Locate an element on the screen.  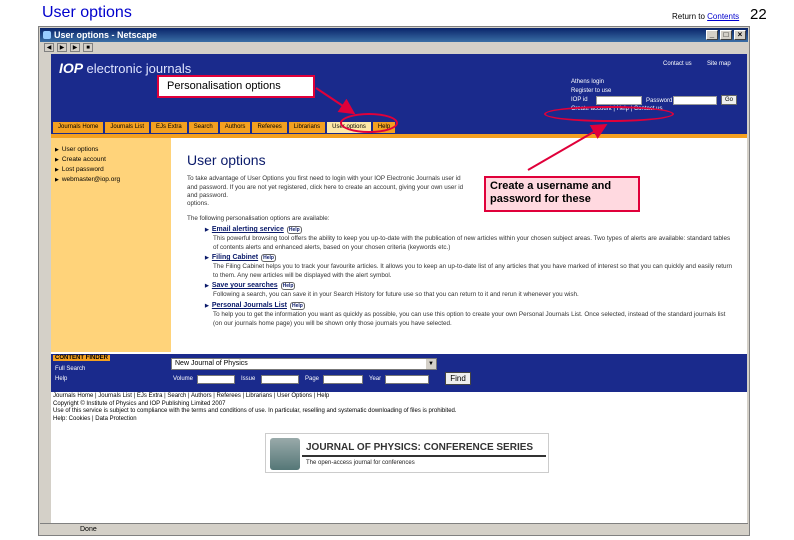
page-input is located at coordinates (343, 379).